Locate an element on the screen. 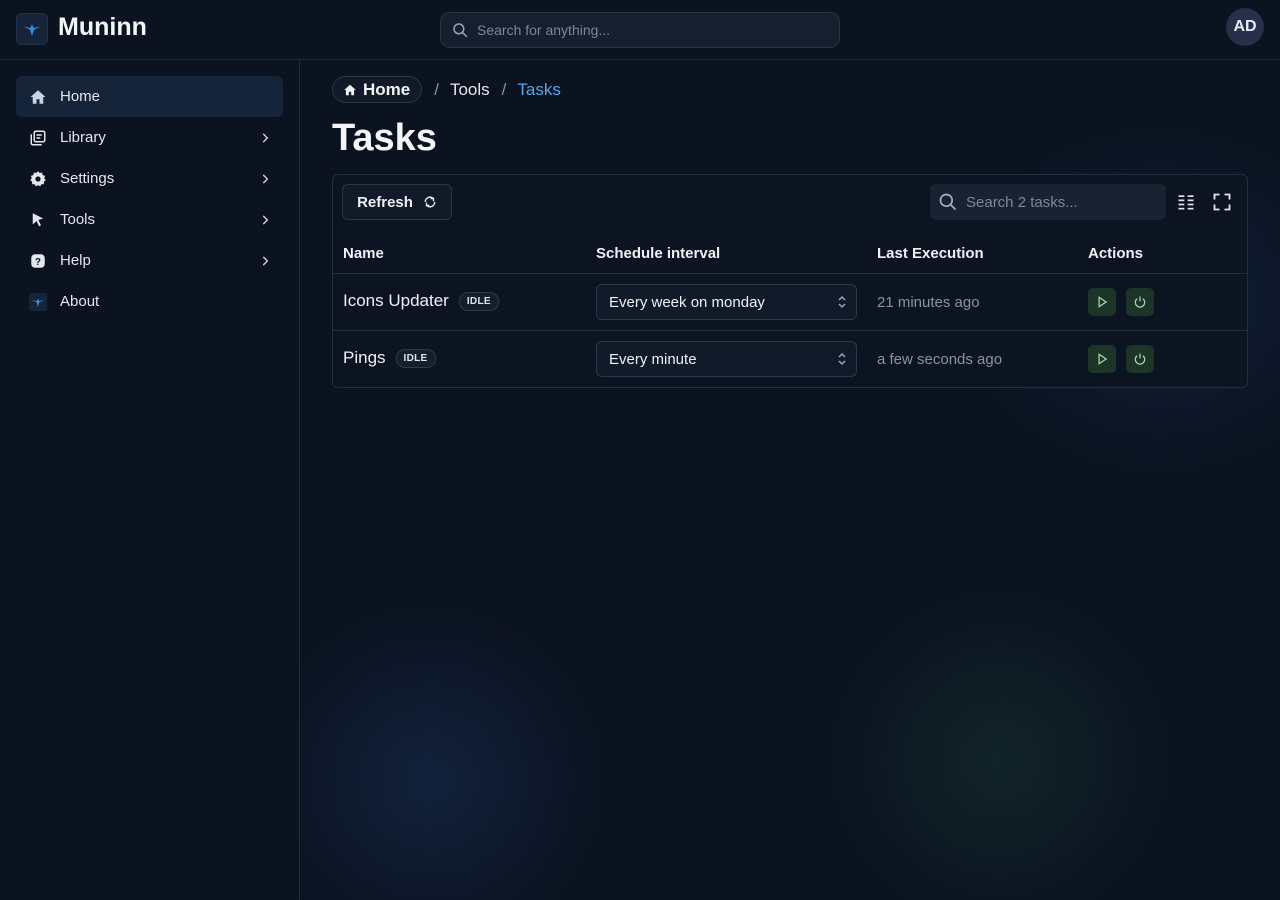 The height and width of the screenshot is (900, 1280). column-header-name: Name is located at coordinates (363, 253).